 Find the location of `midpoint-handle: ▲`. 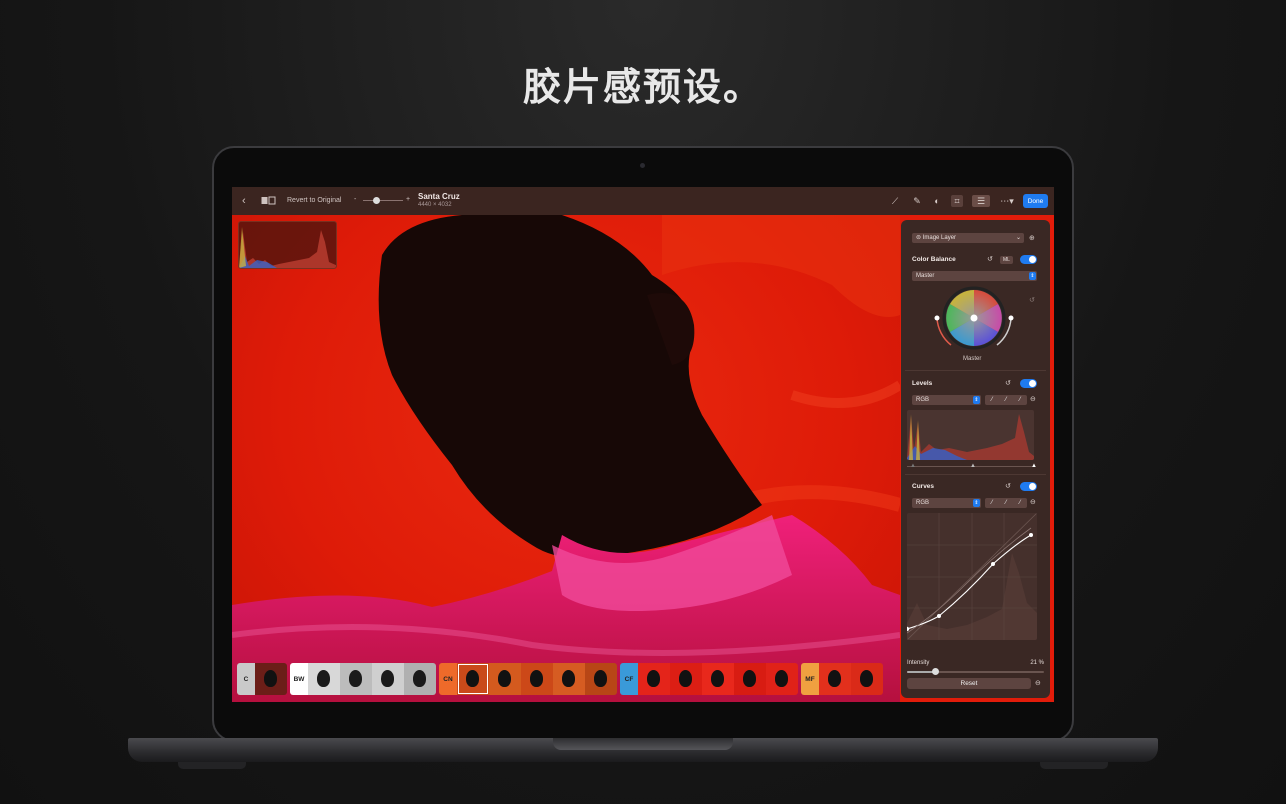

midpoint-handle: ▲ is located at coordinates (973, 466).